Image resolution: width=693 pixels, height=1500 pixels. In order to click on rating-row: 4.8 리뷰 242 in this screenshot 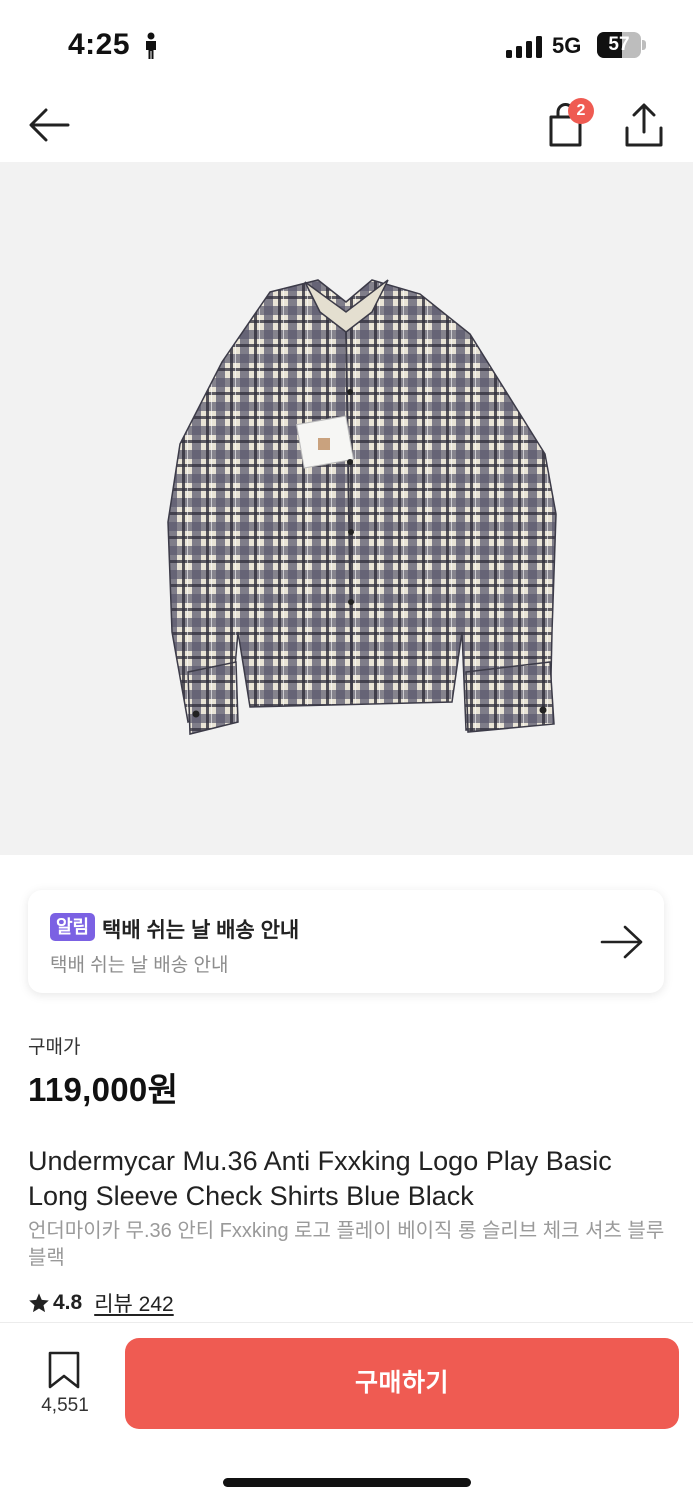, I will do `click(101, 1303)`.